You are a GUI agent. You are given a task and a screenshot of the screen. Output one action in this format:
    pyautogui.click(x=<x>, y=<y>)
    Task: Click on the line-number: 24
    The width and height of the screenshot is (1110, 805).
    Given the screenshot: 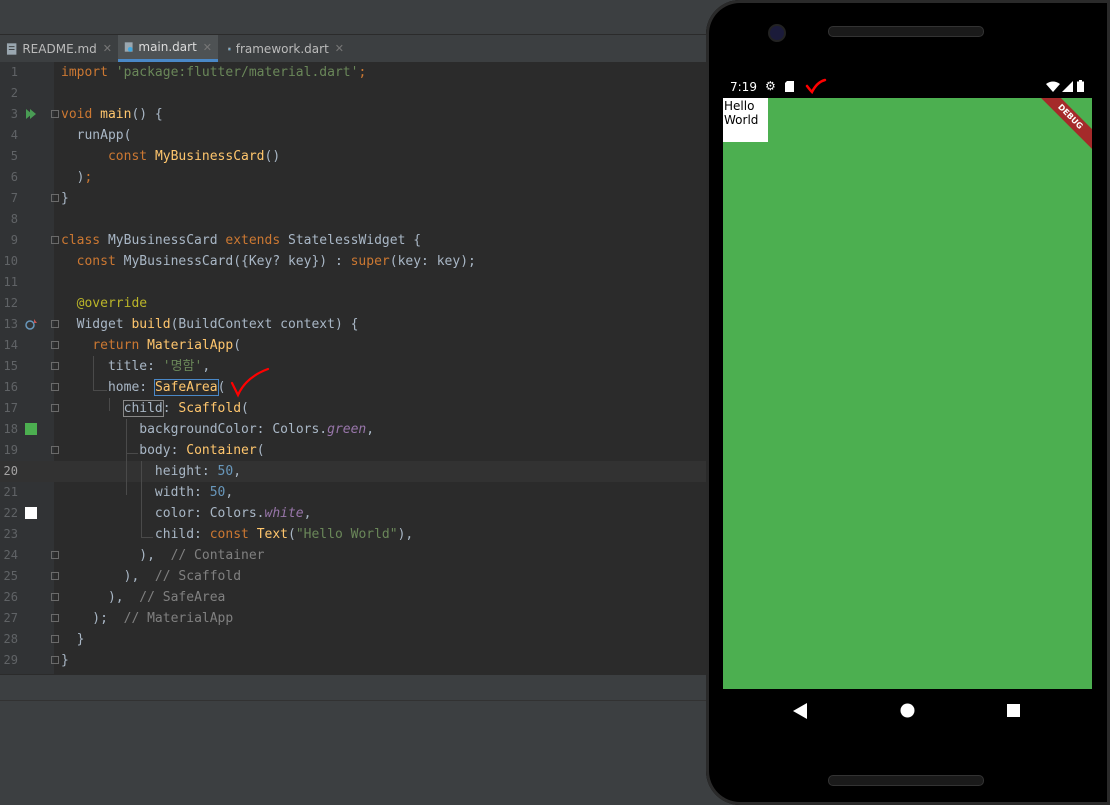 What is the action you would take?
    pyautogui.click(x=10, y=555)
    